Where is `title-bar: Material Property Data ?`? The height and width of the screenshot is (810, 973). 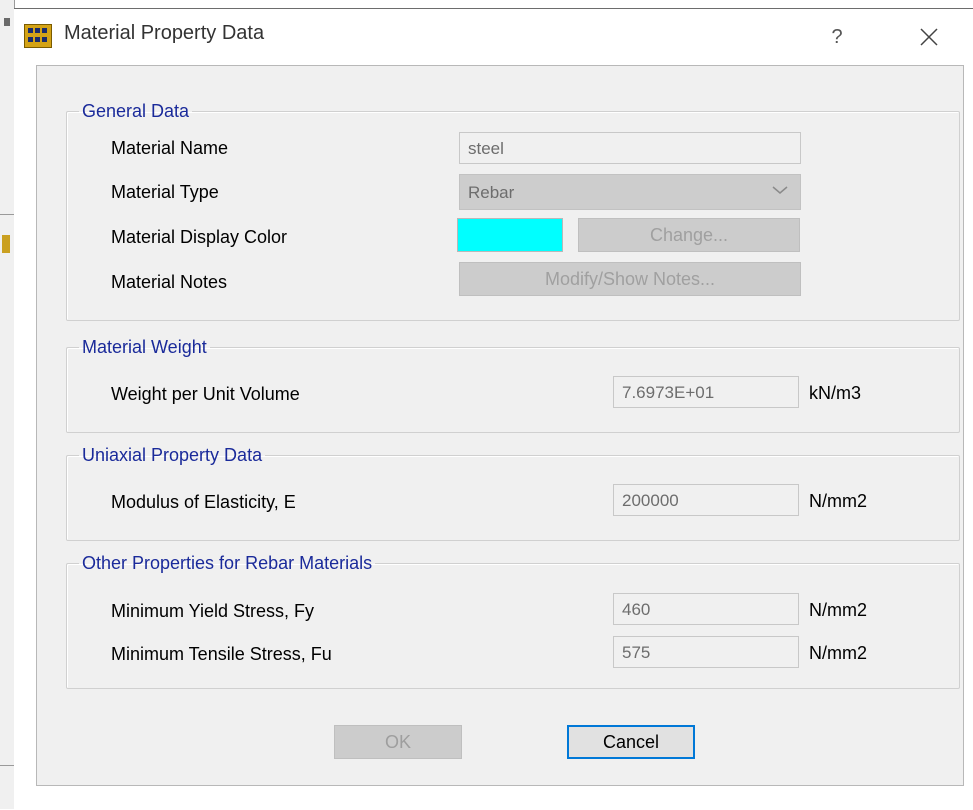 title-bar: Material Property Data ? is located at coordinates (493, 37).